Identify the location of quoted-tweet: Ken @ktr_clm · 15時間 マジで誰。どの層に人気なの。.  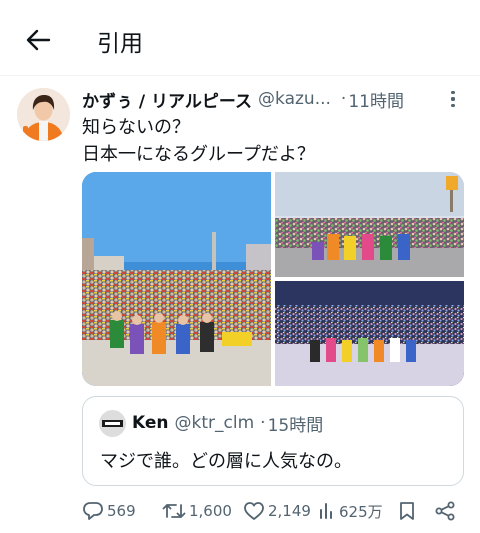
(273, 441).